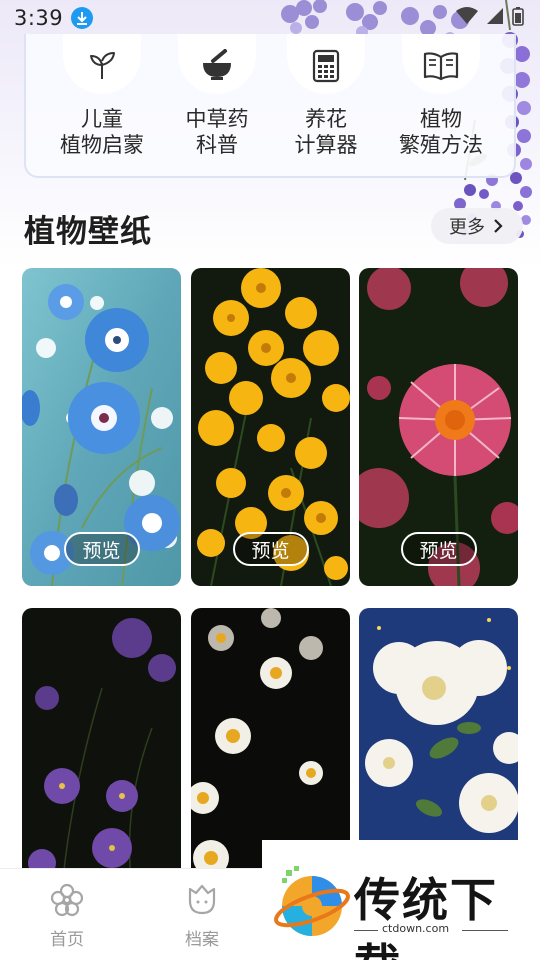  I want to click on more-button: 更多, so click(477, 226).